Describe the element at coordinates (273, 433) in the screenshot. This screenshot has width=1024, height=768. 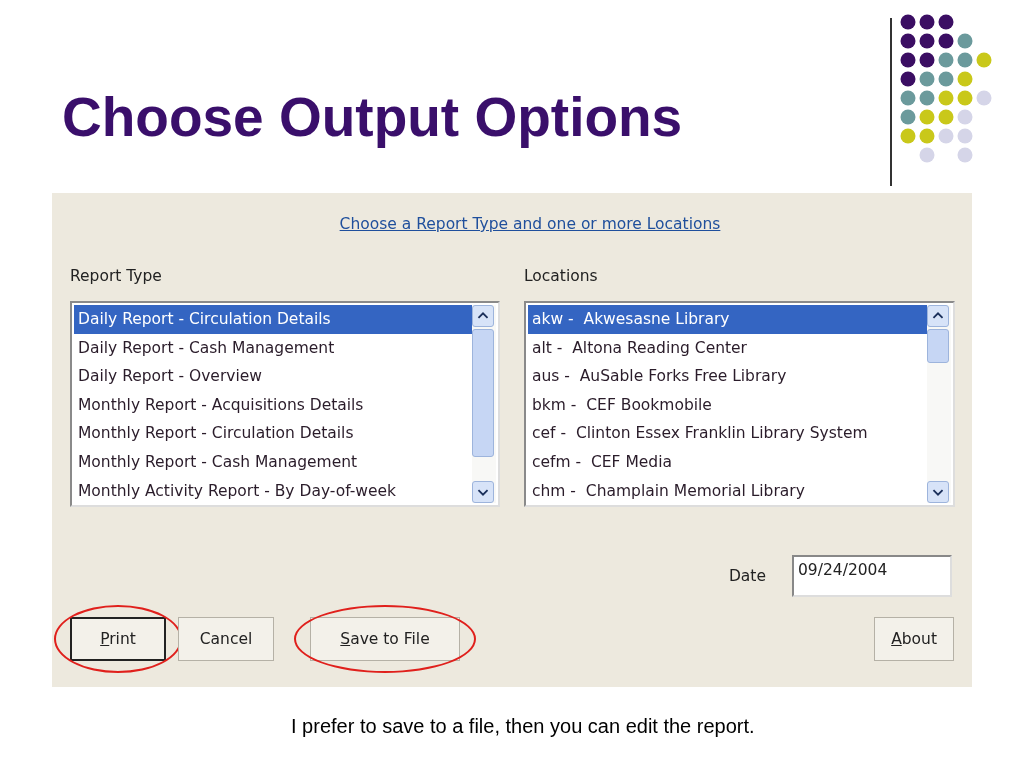
I see `list-item: Monthly Report - Circulation Details` at that location.